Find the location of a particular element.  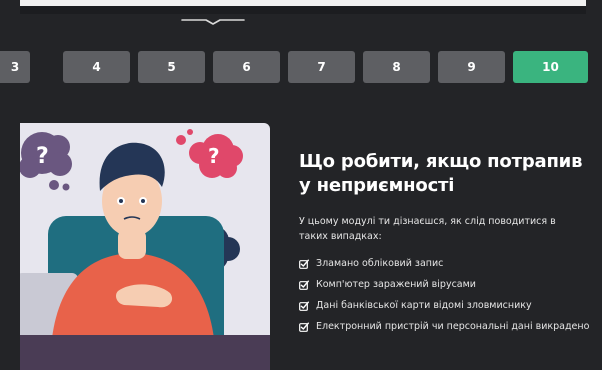

page-button-label: 8 is located at coordinates (396, 67).